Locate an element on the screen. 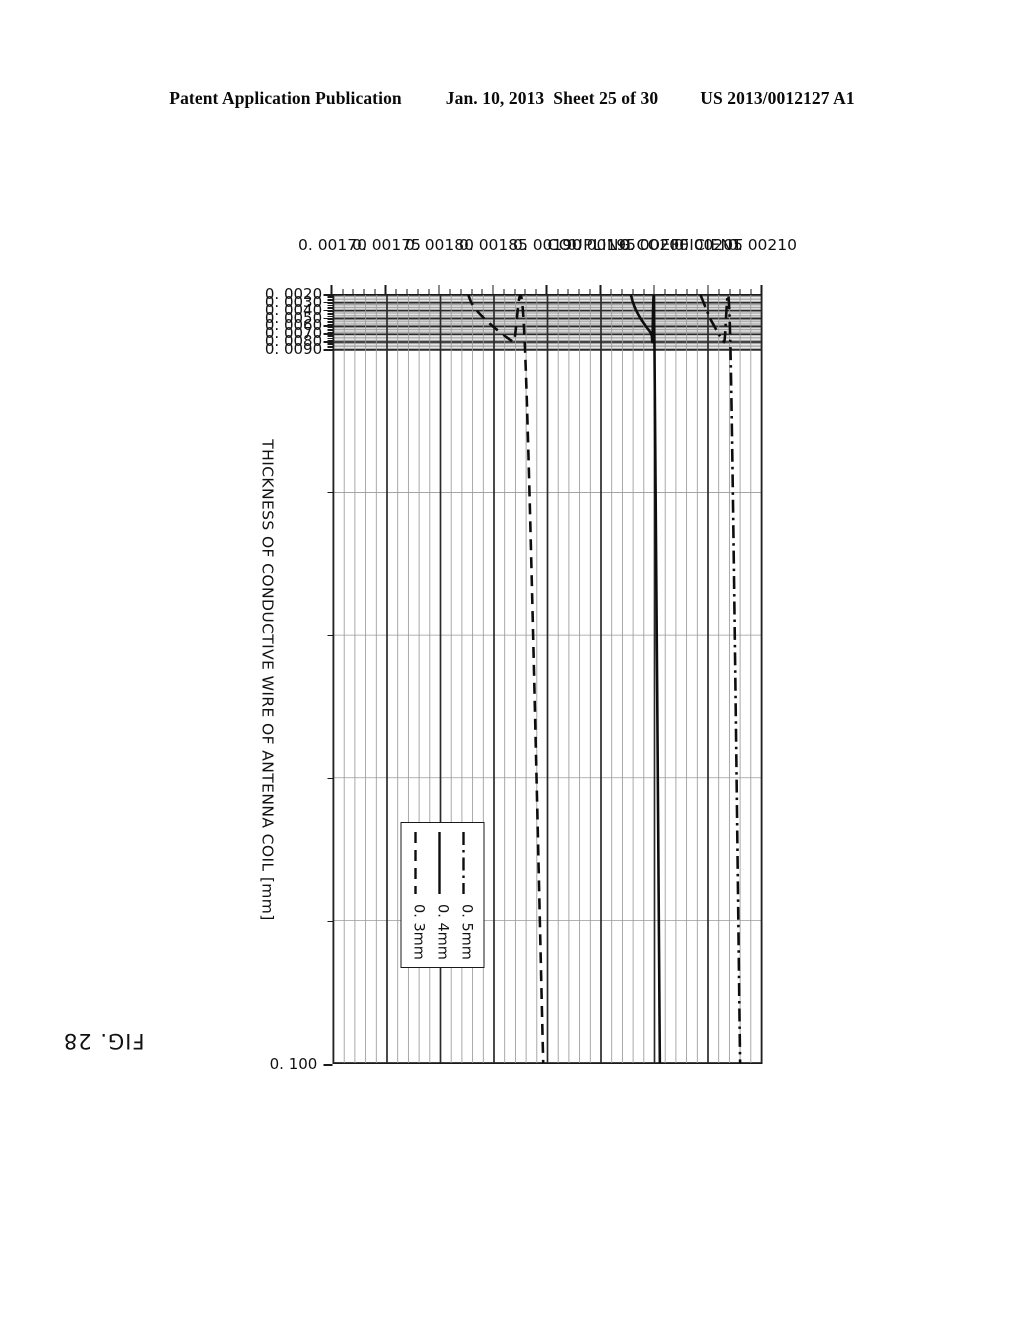 The height and width of the screenshot is (1320, 1024). chart-legend: 0. 5mm 0. 4mm 0. 3mm is located at coordinates (442, 895).